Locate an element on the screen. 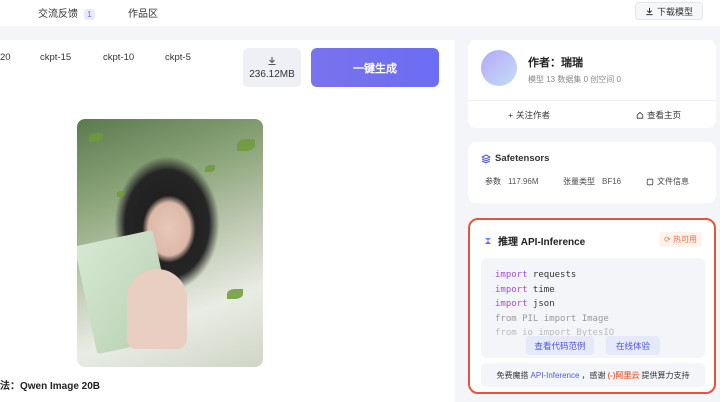 Image resolution: width=720 pixels, height=402 pixels. tab-feedback-label: 交流反馈 is located at coordinates (58, 14).